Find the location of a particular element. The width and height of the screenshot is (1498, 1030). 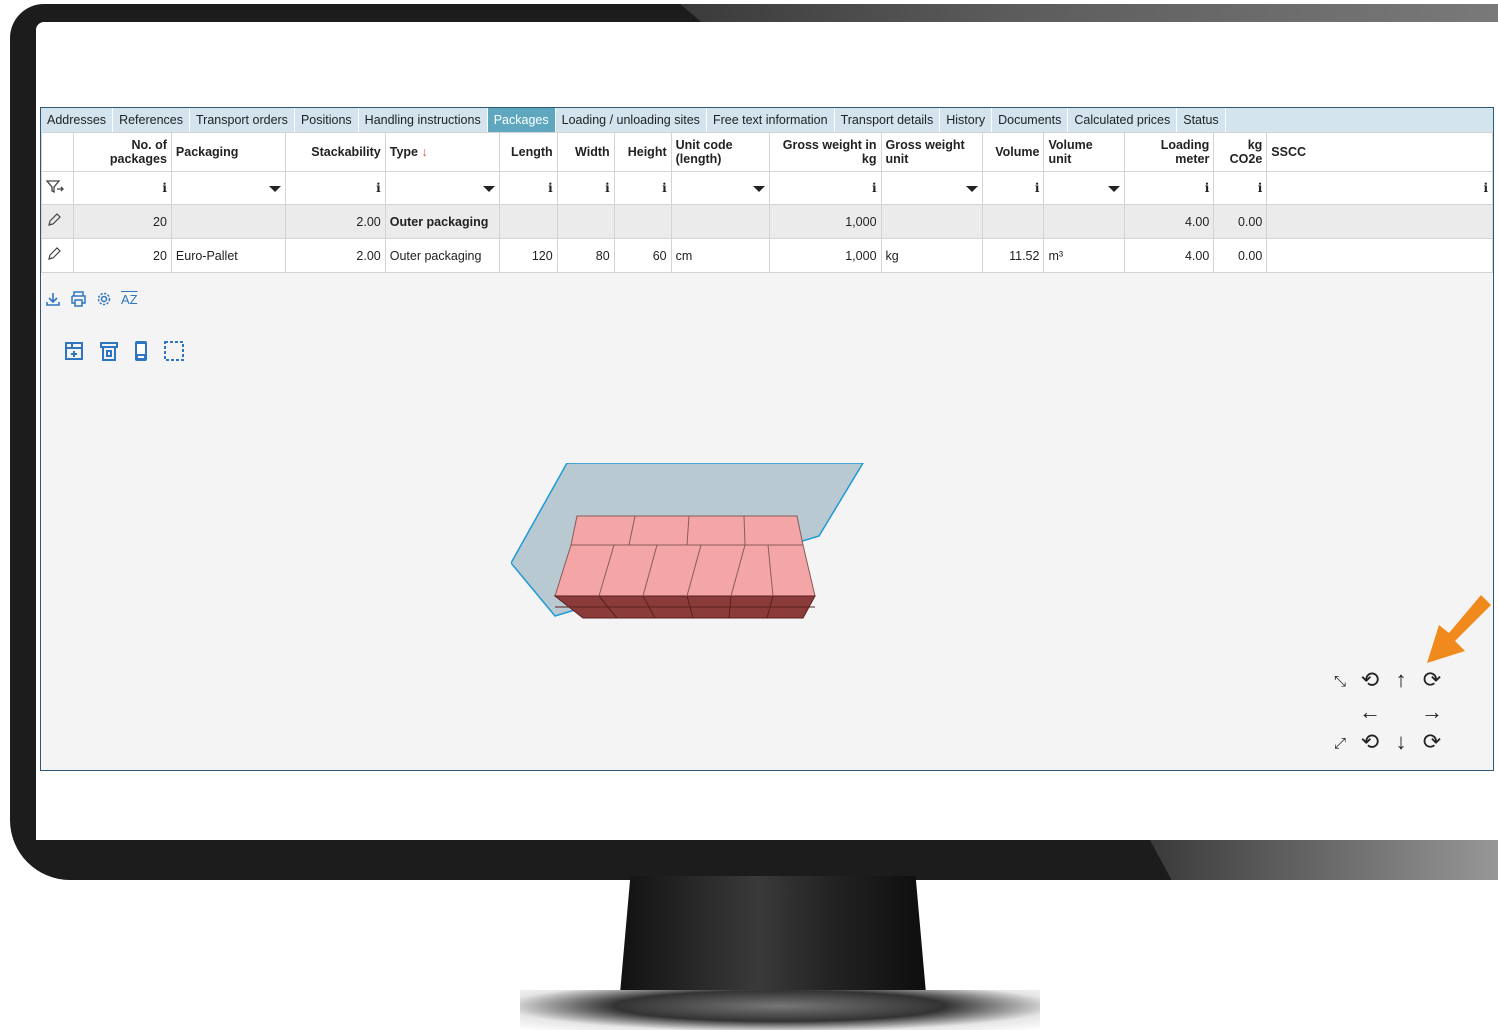

cell-co2: 0.00 is located at coordinates (1240, 255).